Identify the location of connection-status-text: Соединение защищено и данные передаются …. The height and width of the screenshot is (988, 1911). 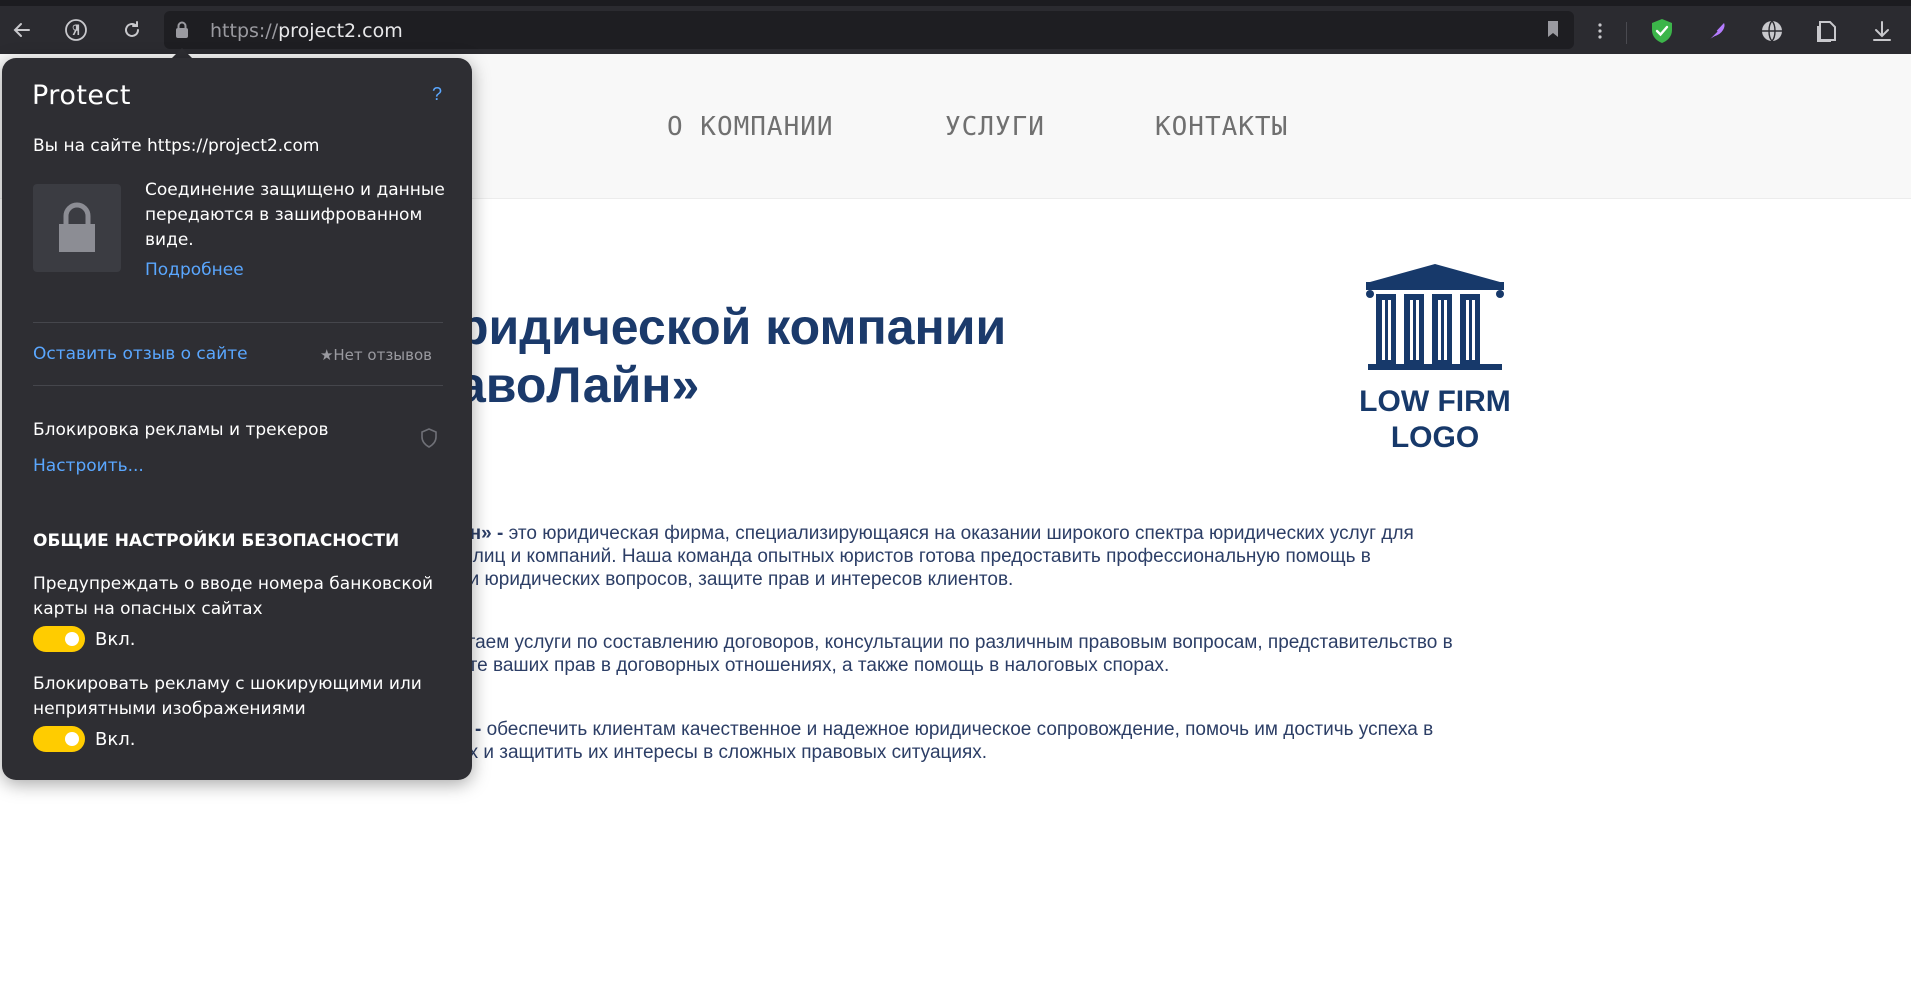
(295, 215).